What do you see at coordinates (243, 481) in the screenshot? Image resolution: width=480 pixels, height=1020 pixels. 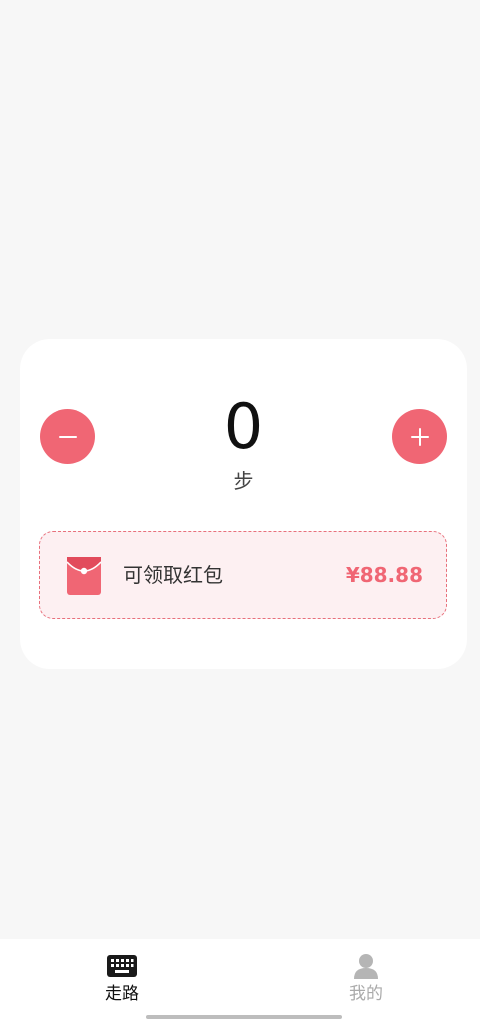 I see `step-unit-label: 步` at bounding box center [243, 481].